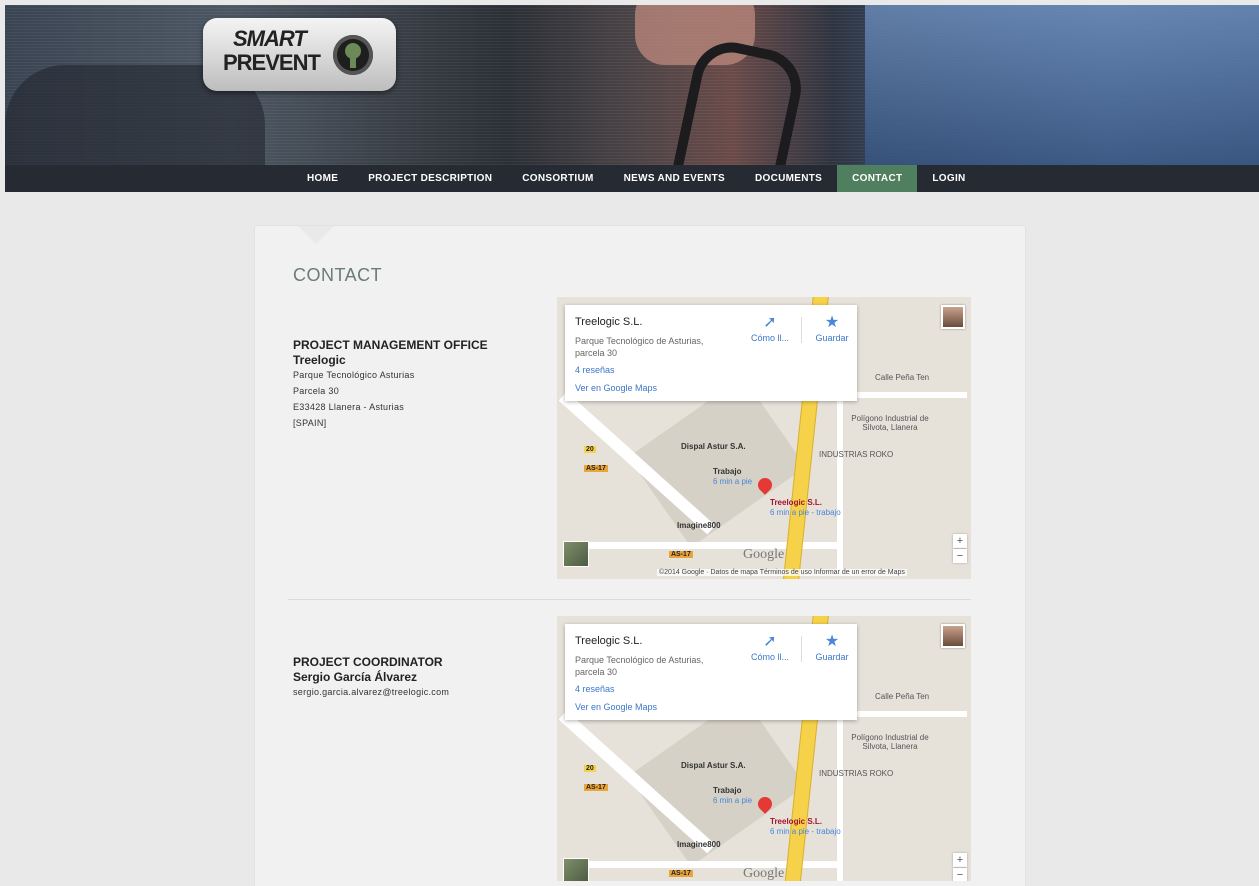 The height and width of the screenshot is (886, 1259). I want to click on address-line: Parcela 30, so click(316, 391).